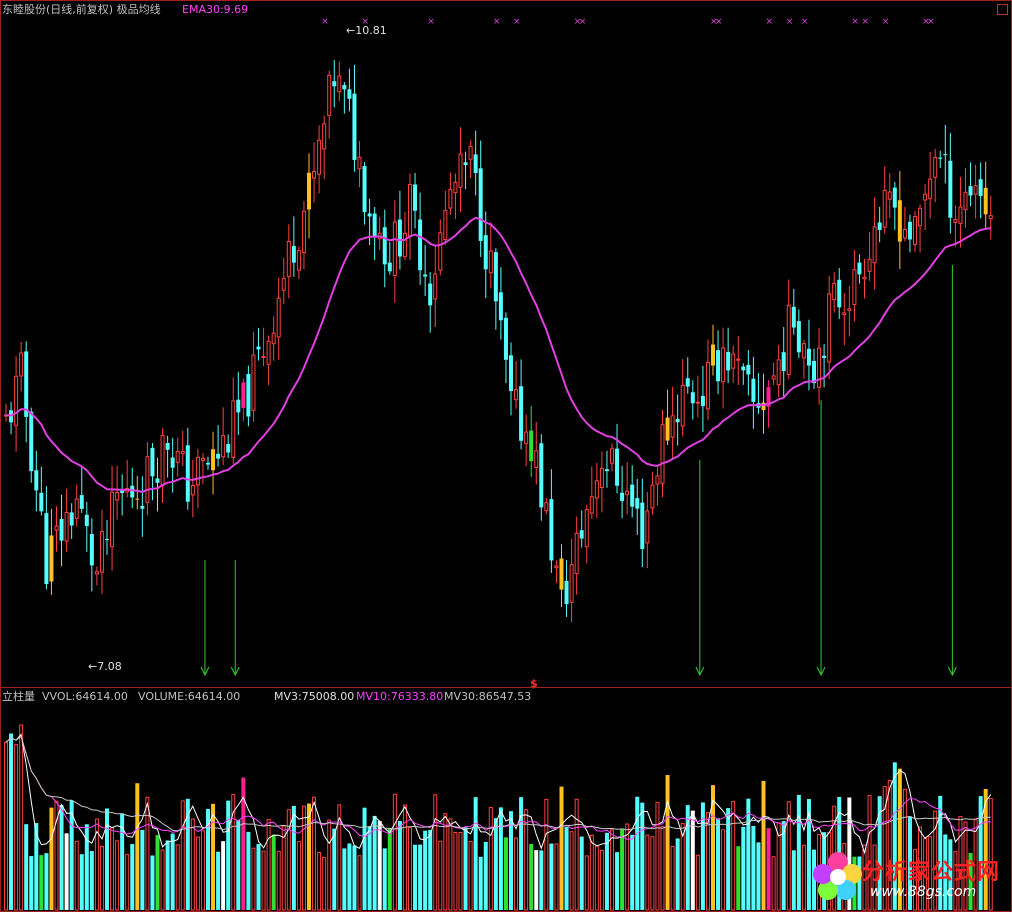 Image resolution: width=1012 pixels, height=912 pixels. What do you see at coordinates (498, 794) in the screenshot?
I see `volume-ma-line` at bounding box center [498, 794].